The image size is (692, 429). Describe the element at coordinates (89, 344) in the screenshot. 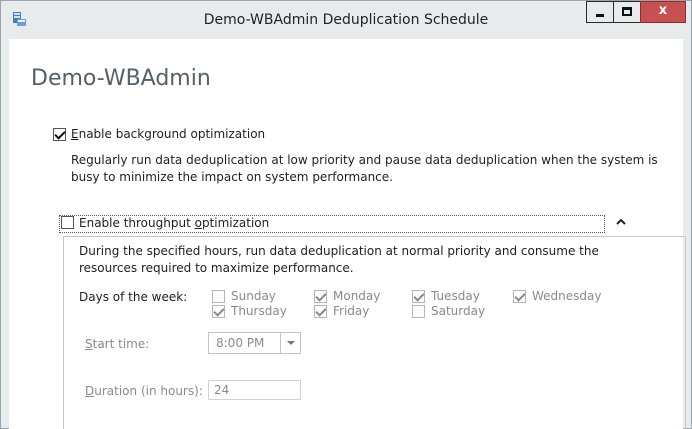

I see `accel-key: S` at that location.